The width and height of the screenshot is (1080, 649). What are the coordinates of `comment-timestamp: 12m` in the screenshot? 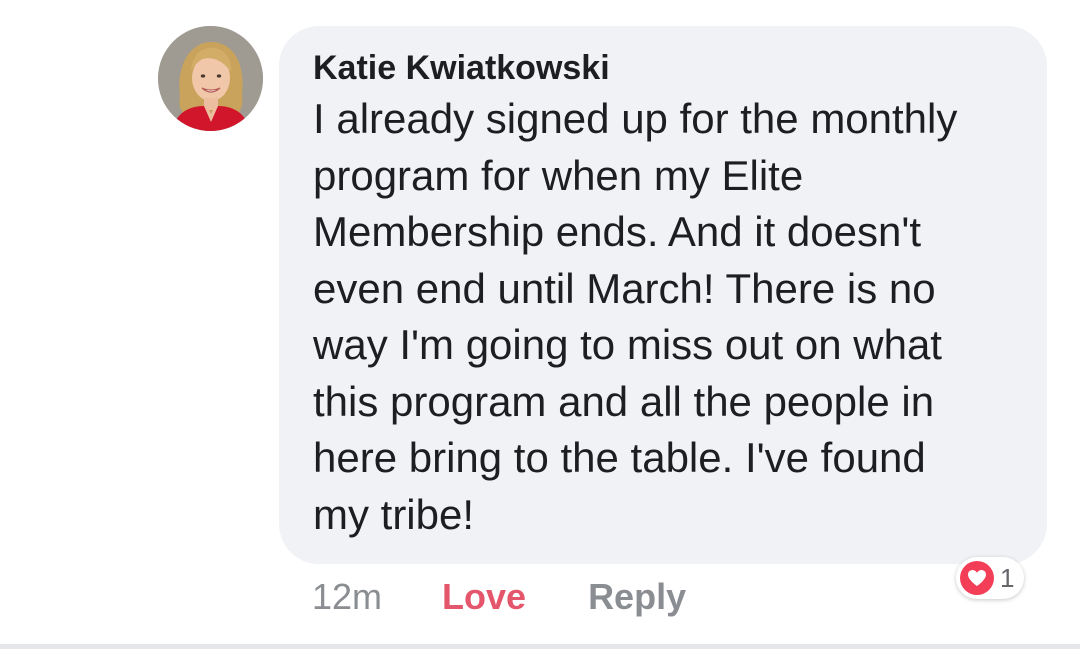 It's located at (347, 597).